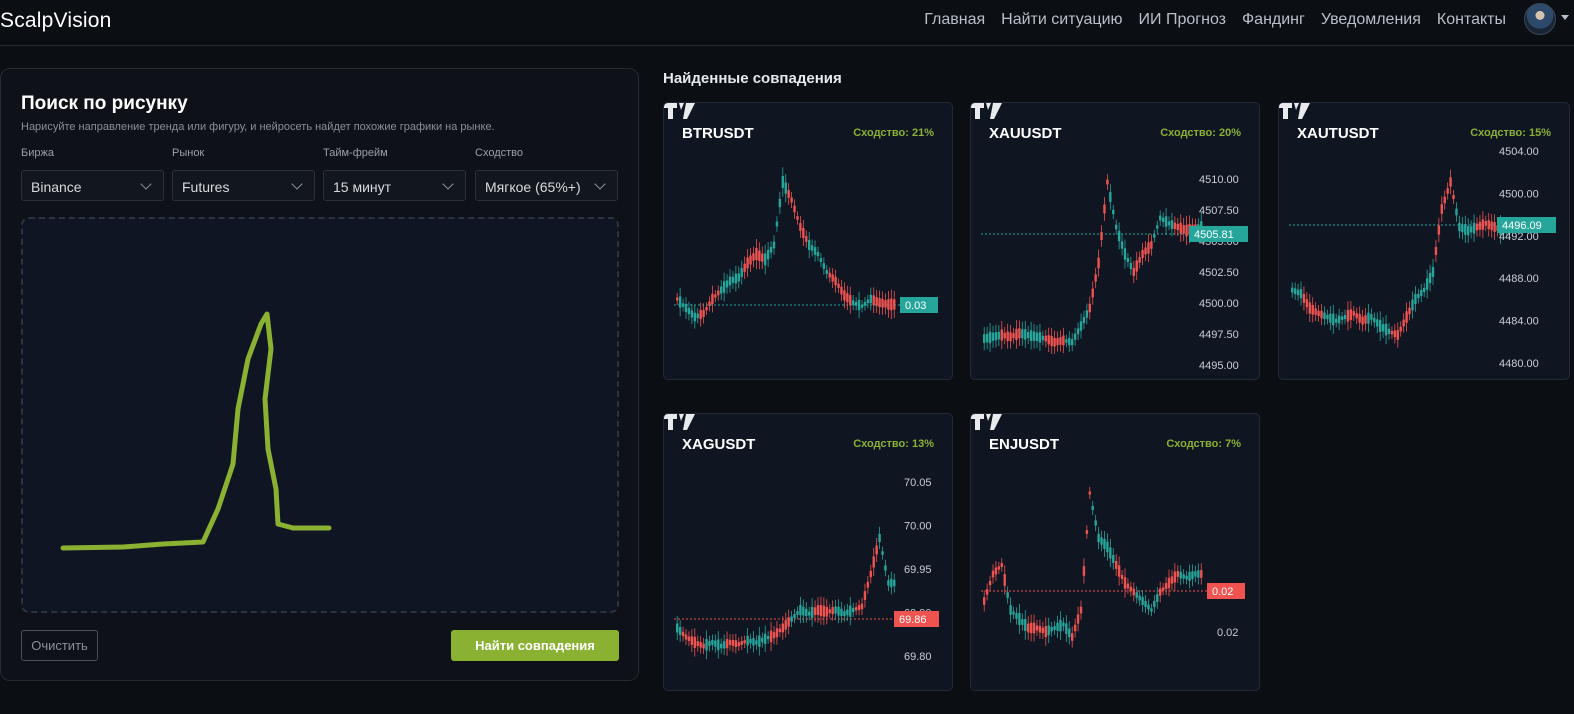 The height and width of the screenshot is (714, 1574). Describe the element at coordinates (1371, 20) in the screenshot. I see `nav-notifications: Уведомления` at that location.